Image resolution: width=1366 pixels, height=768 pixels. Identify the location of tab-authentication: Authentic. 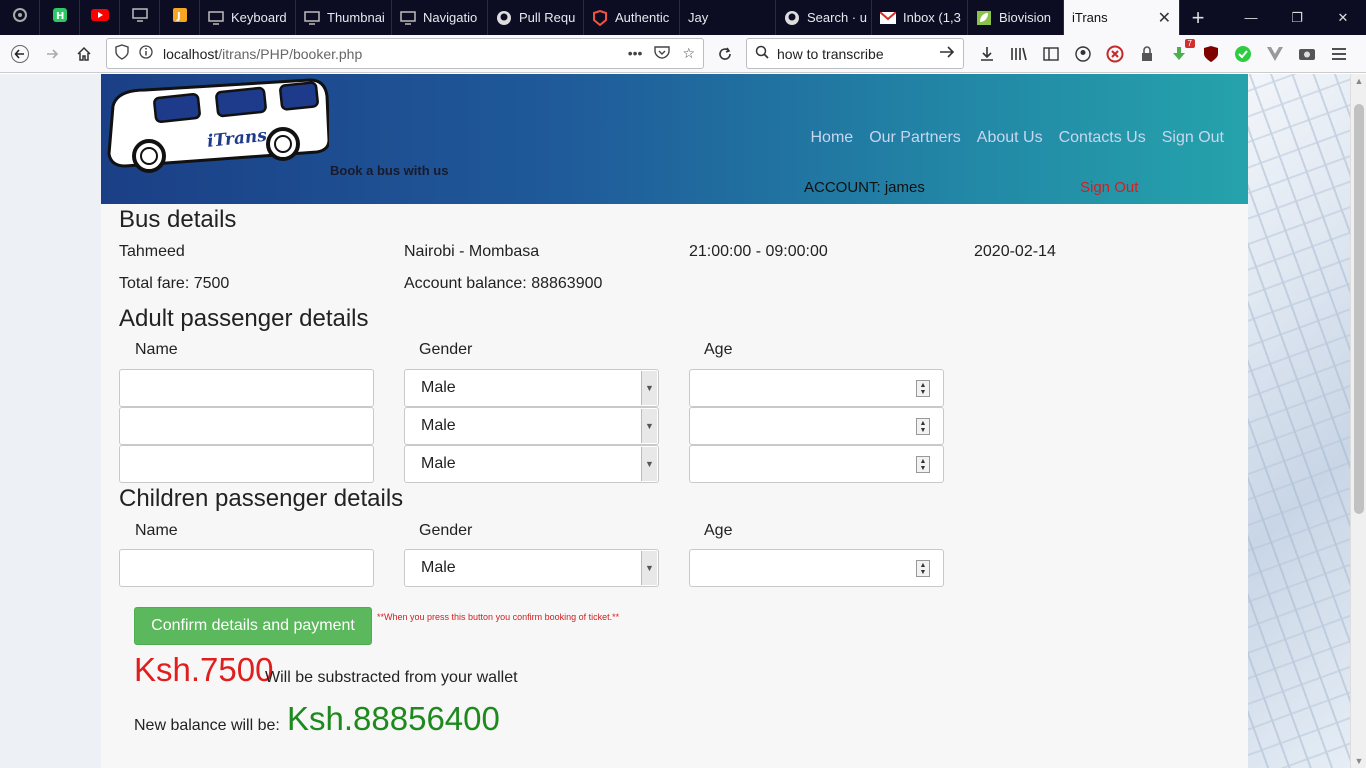
(632, 17).